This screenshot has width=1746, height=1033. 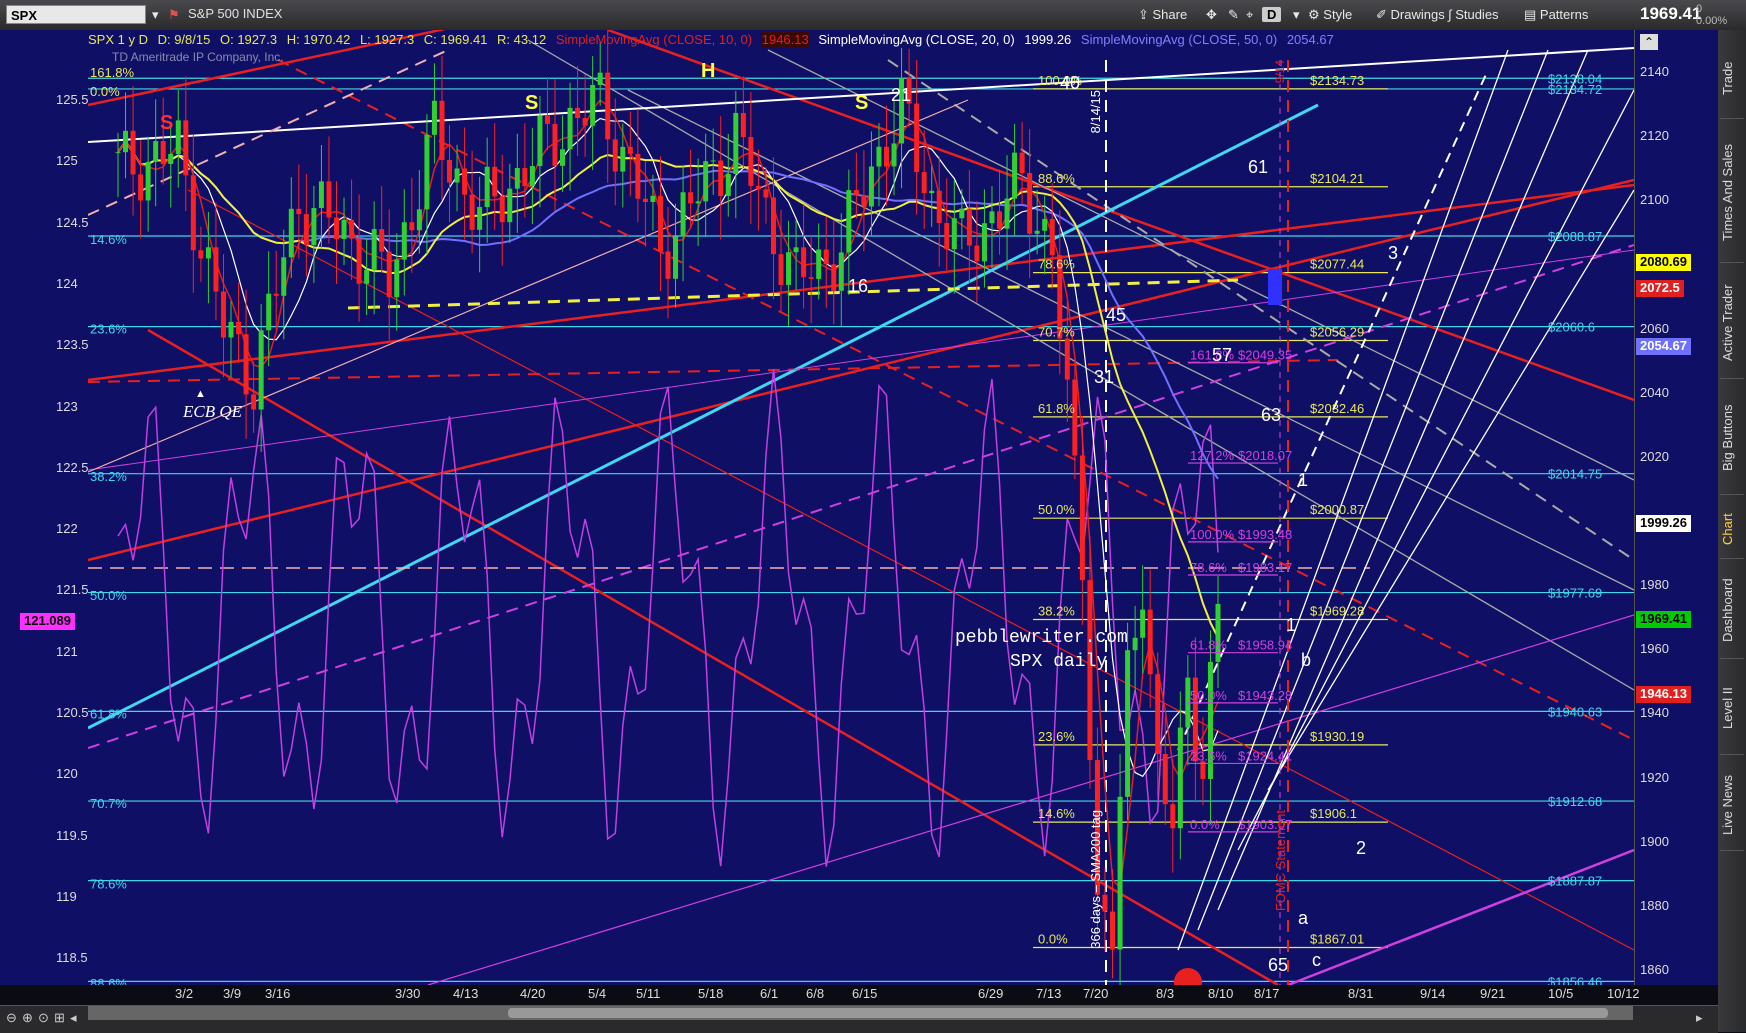 What do you see at coordinates (1337, 509) in the screenshot?
I see `yellow-fib-value: $2000.87` at bounding box center [1337, 509].